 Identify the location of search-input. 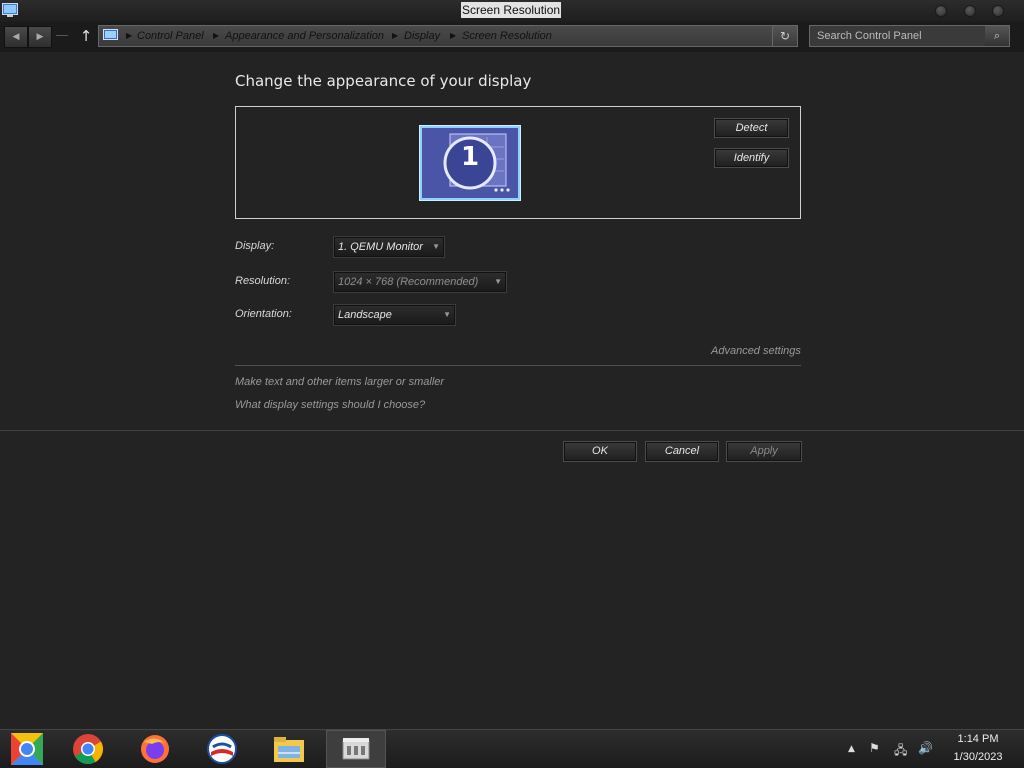
(901, 36).